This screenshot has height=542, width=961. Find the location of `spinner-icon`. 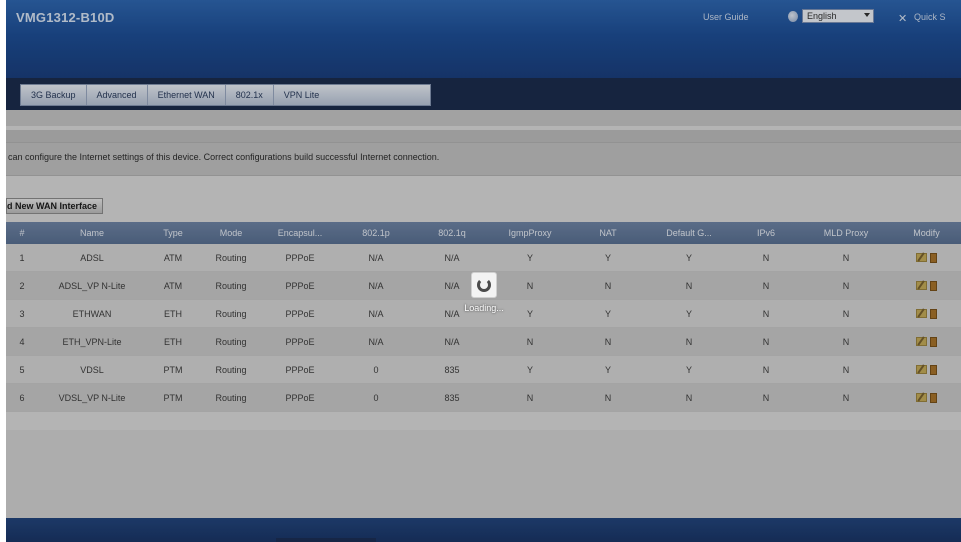

spinner-icon is located at coordinates (484, 285).